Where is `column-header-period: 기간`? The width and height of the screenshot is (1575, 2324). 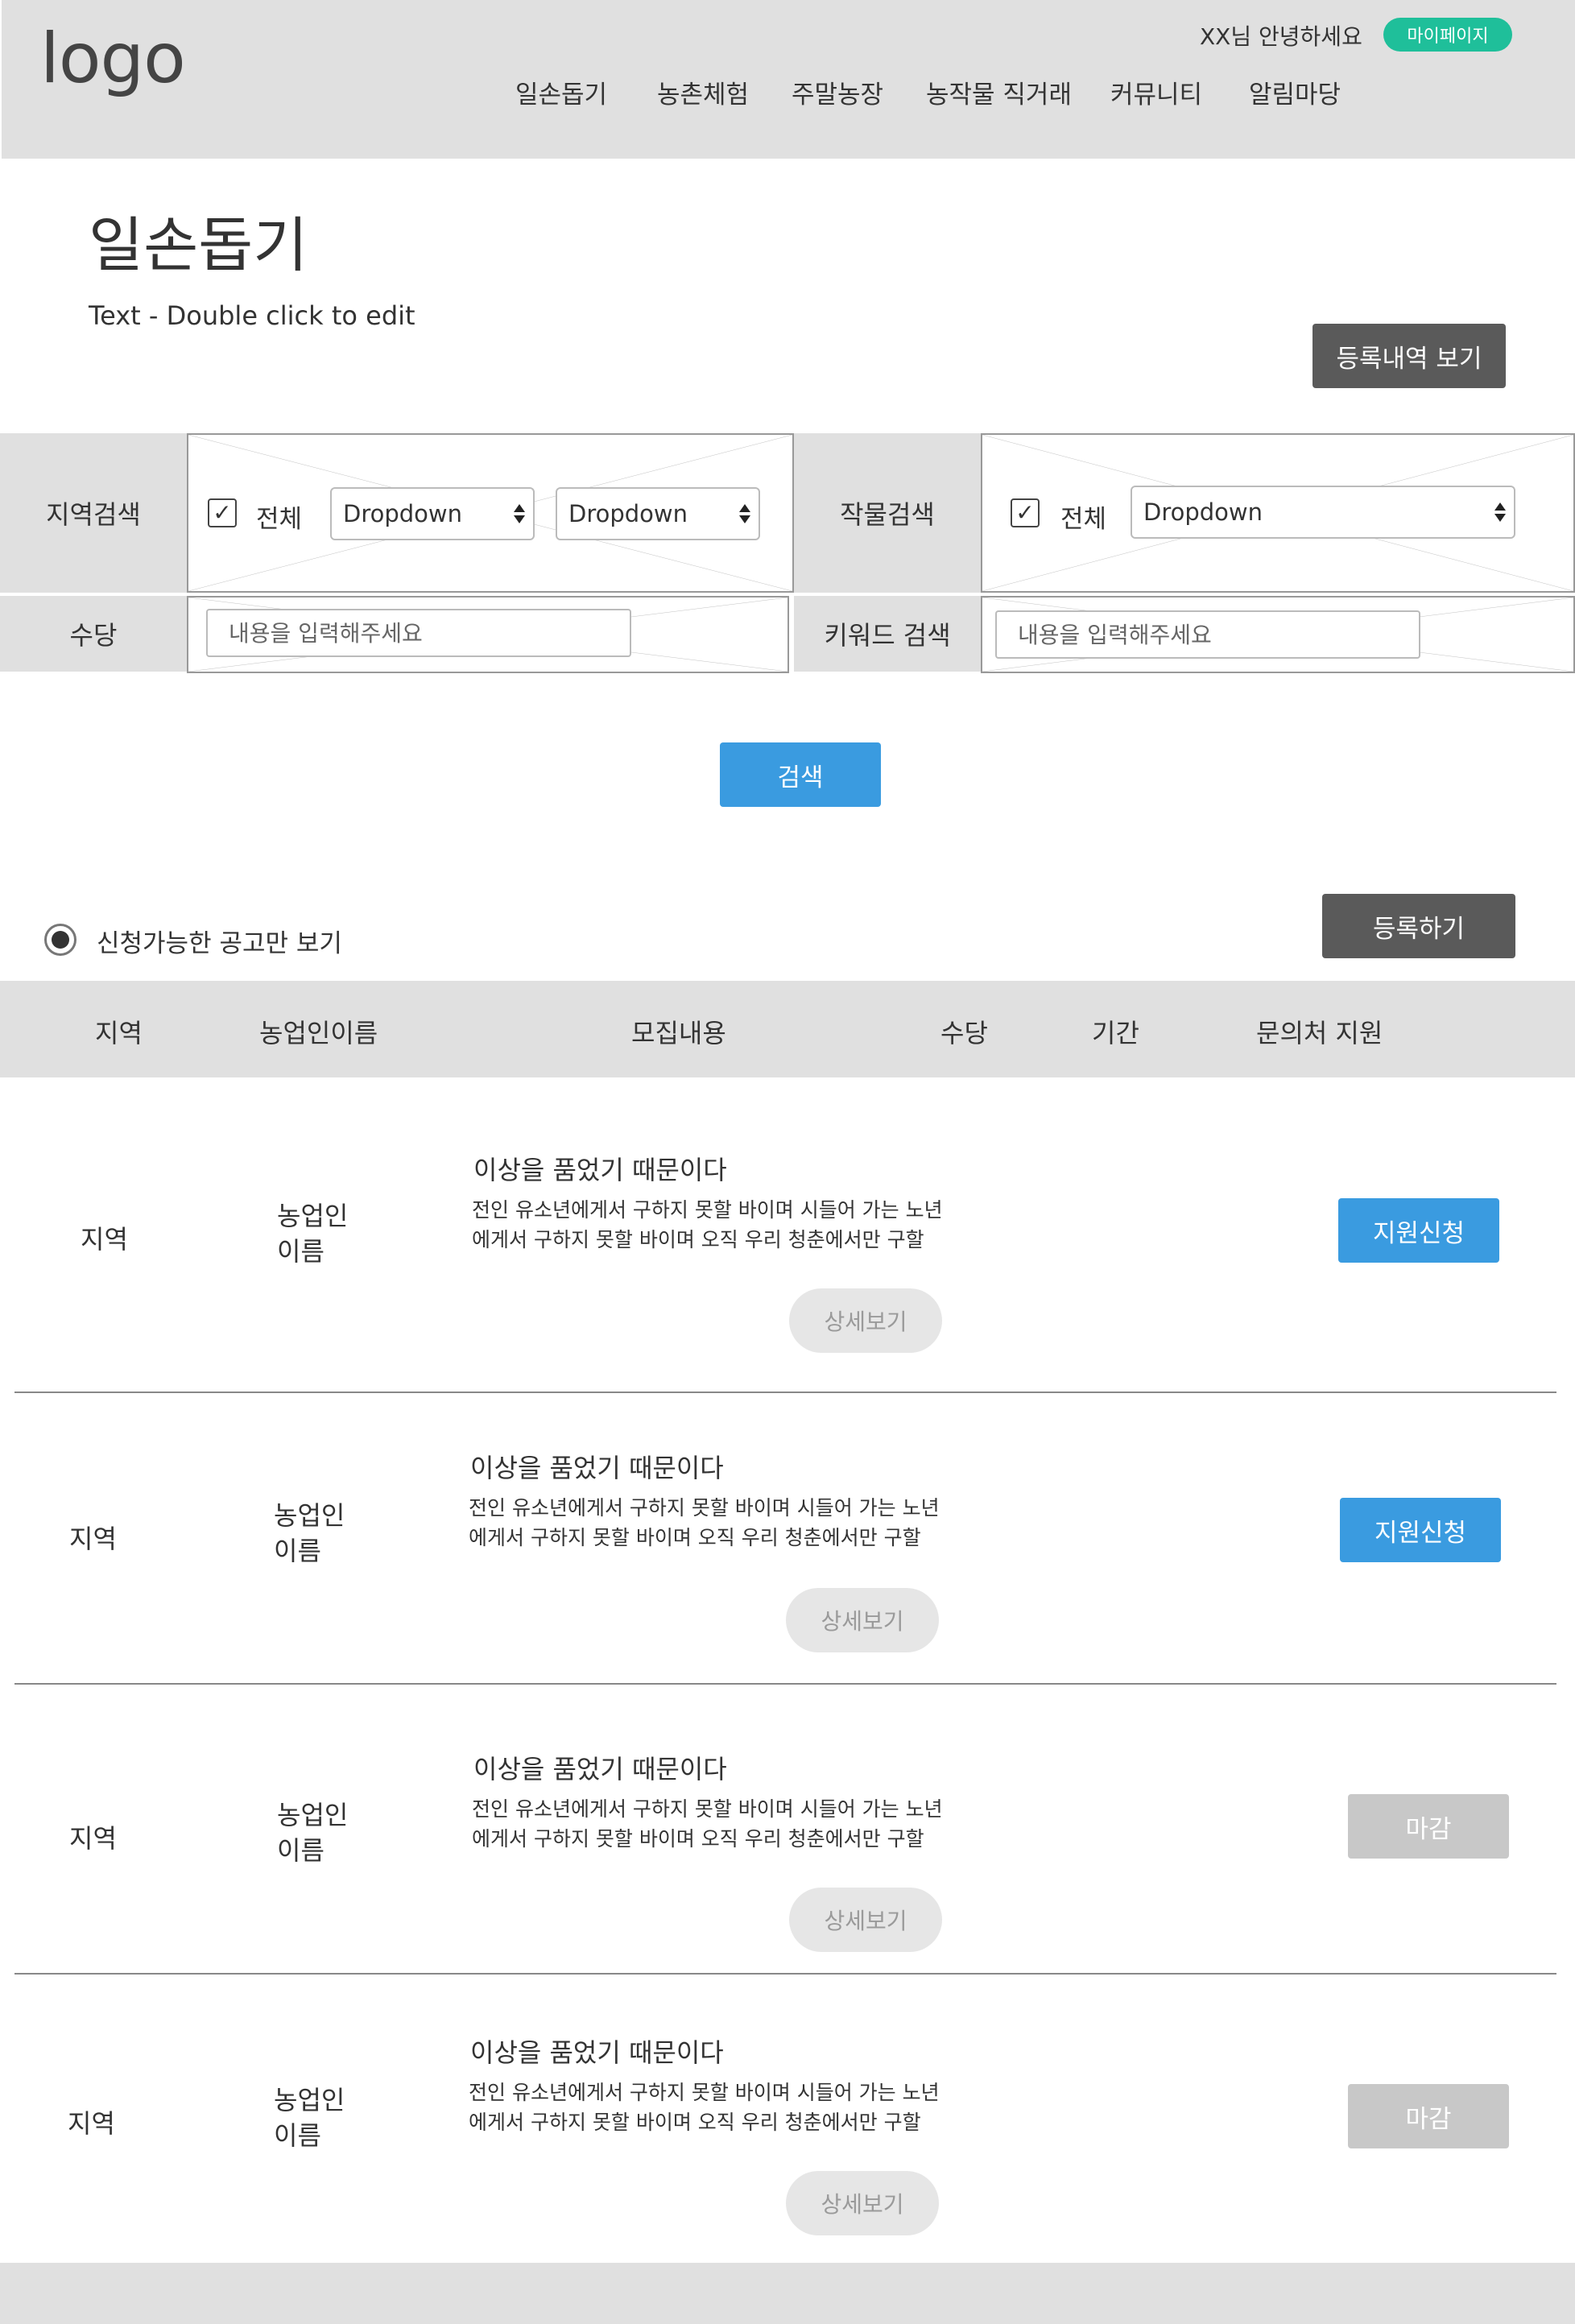 column-header-period: 기간 is located at coordinates (1115, 1033).